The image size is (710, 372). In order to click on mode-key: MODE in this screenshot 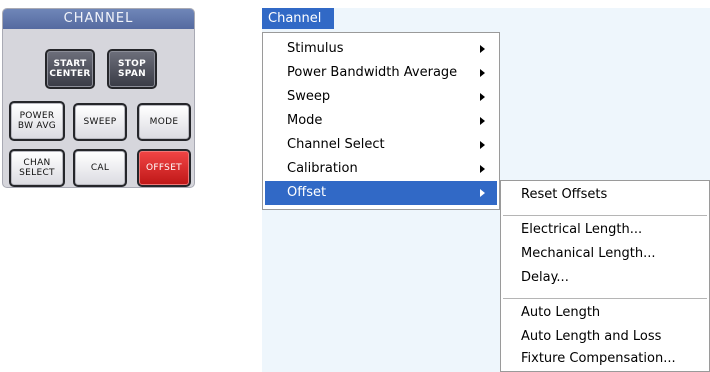, I will do `click(164, 122)`.